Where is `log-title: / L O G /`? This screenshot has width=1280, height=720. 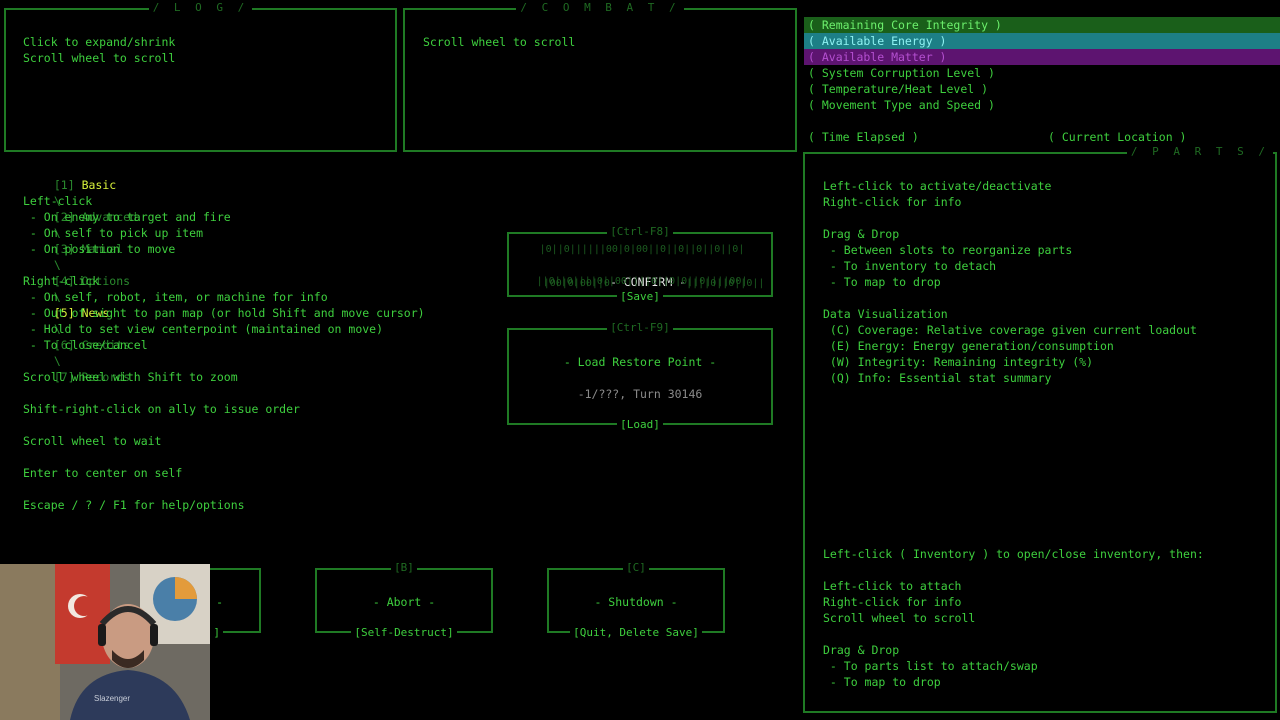 log-title: / L O G / is located at coordinates (200, 8).